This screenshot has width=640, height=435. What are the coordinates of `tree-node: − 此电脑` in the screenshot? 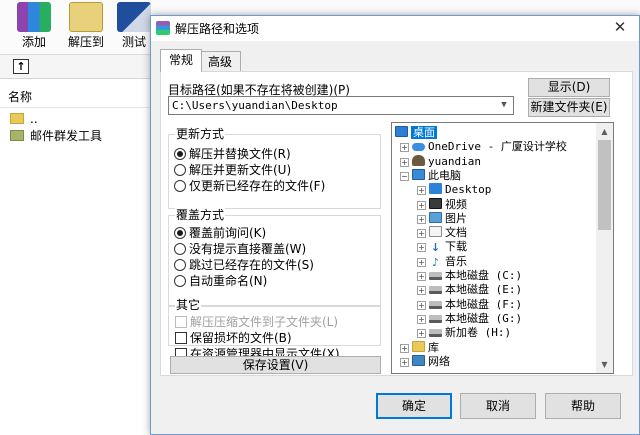 It's located at (430, 175).